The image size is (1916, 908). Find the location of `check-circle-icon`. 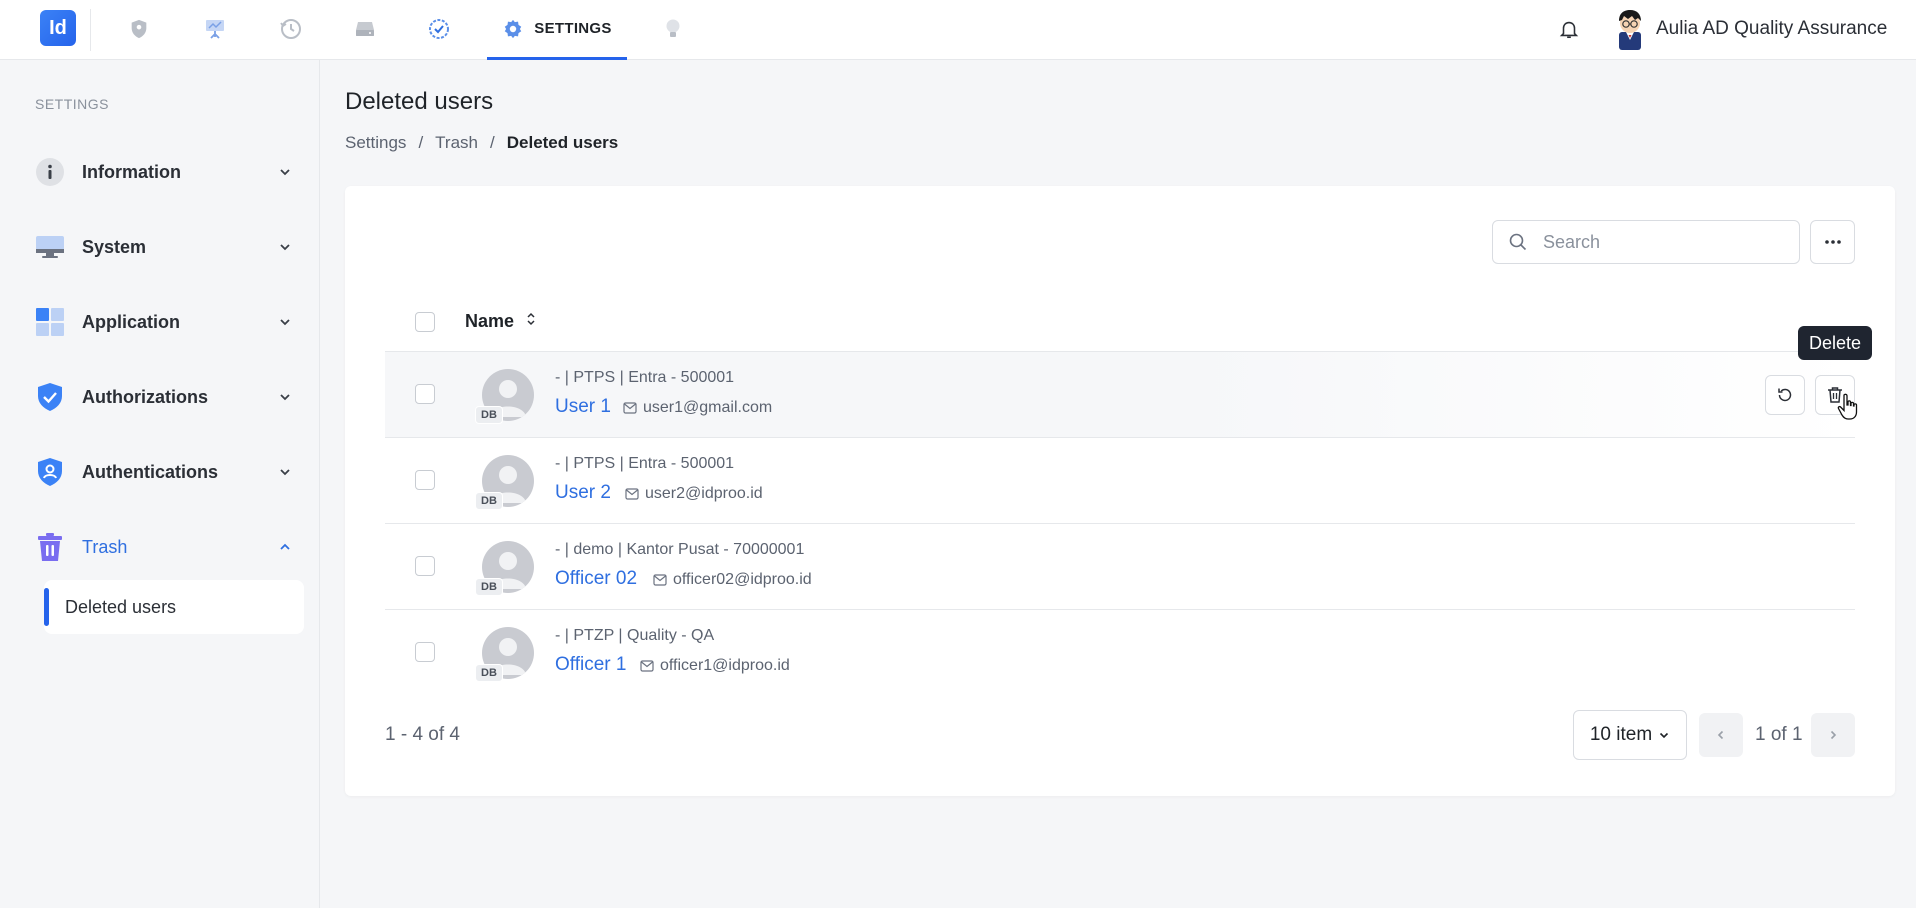

check-circle-icon is located at coordinates (439, 29).